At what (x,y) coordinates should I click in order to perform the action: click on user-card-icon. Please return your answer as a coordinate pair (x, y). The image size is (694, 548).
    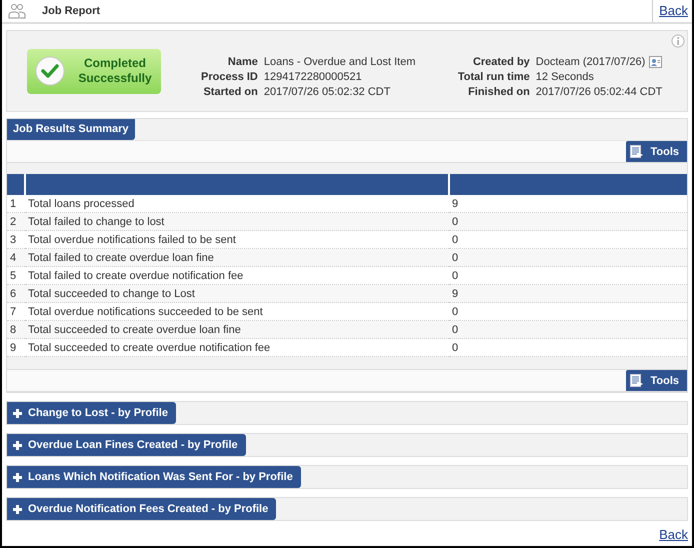
    Looking at the image, I should click on (655, 62).